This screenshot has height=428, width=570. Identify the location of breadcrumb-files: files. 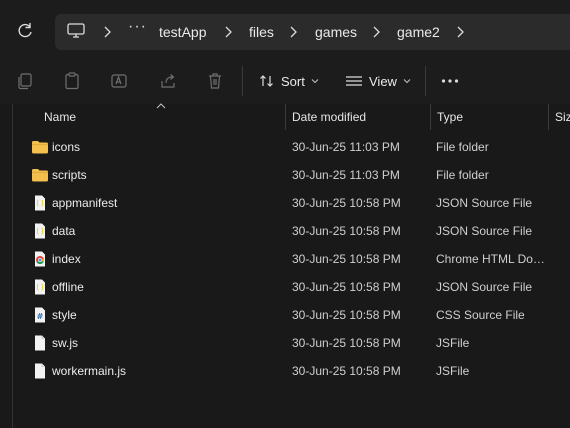
(261, 32).